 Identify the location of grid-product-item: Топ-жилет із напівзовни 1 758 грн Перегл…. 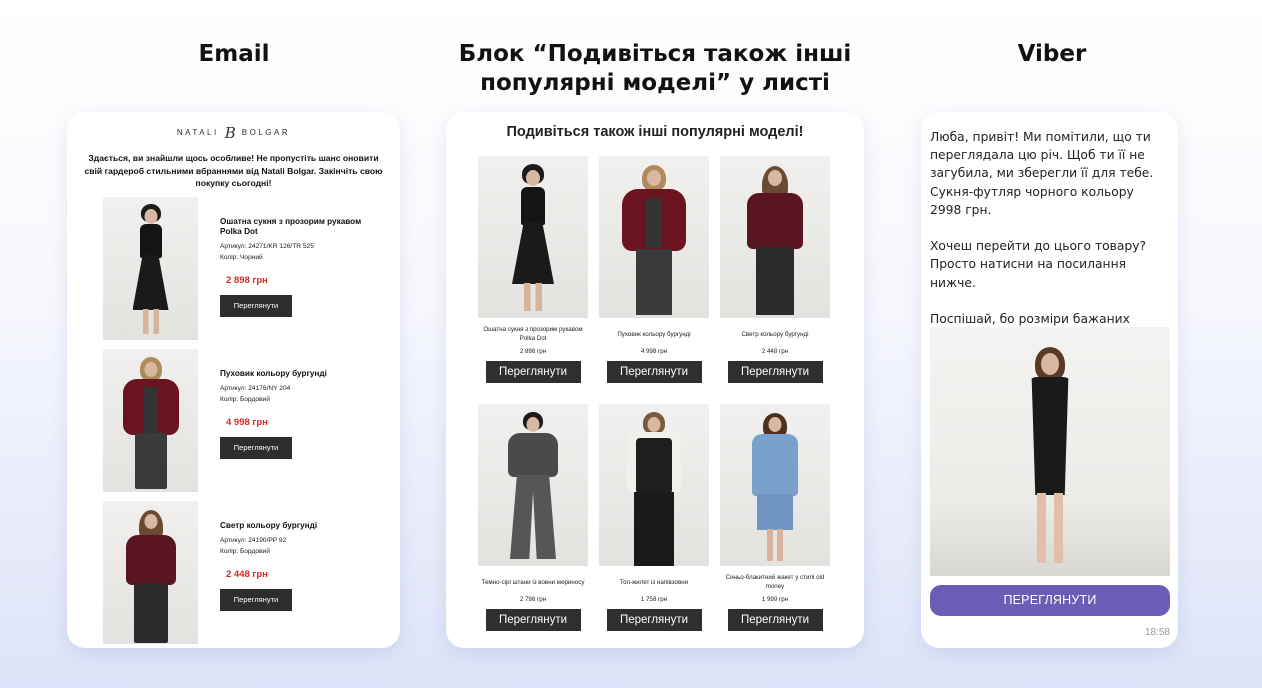
(654, 517).